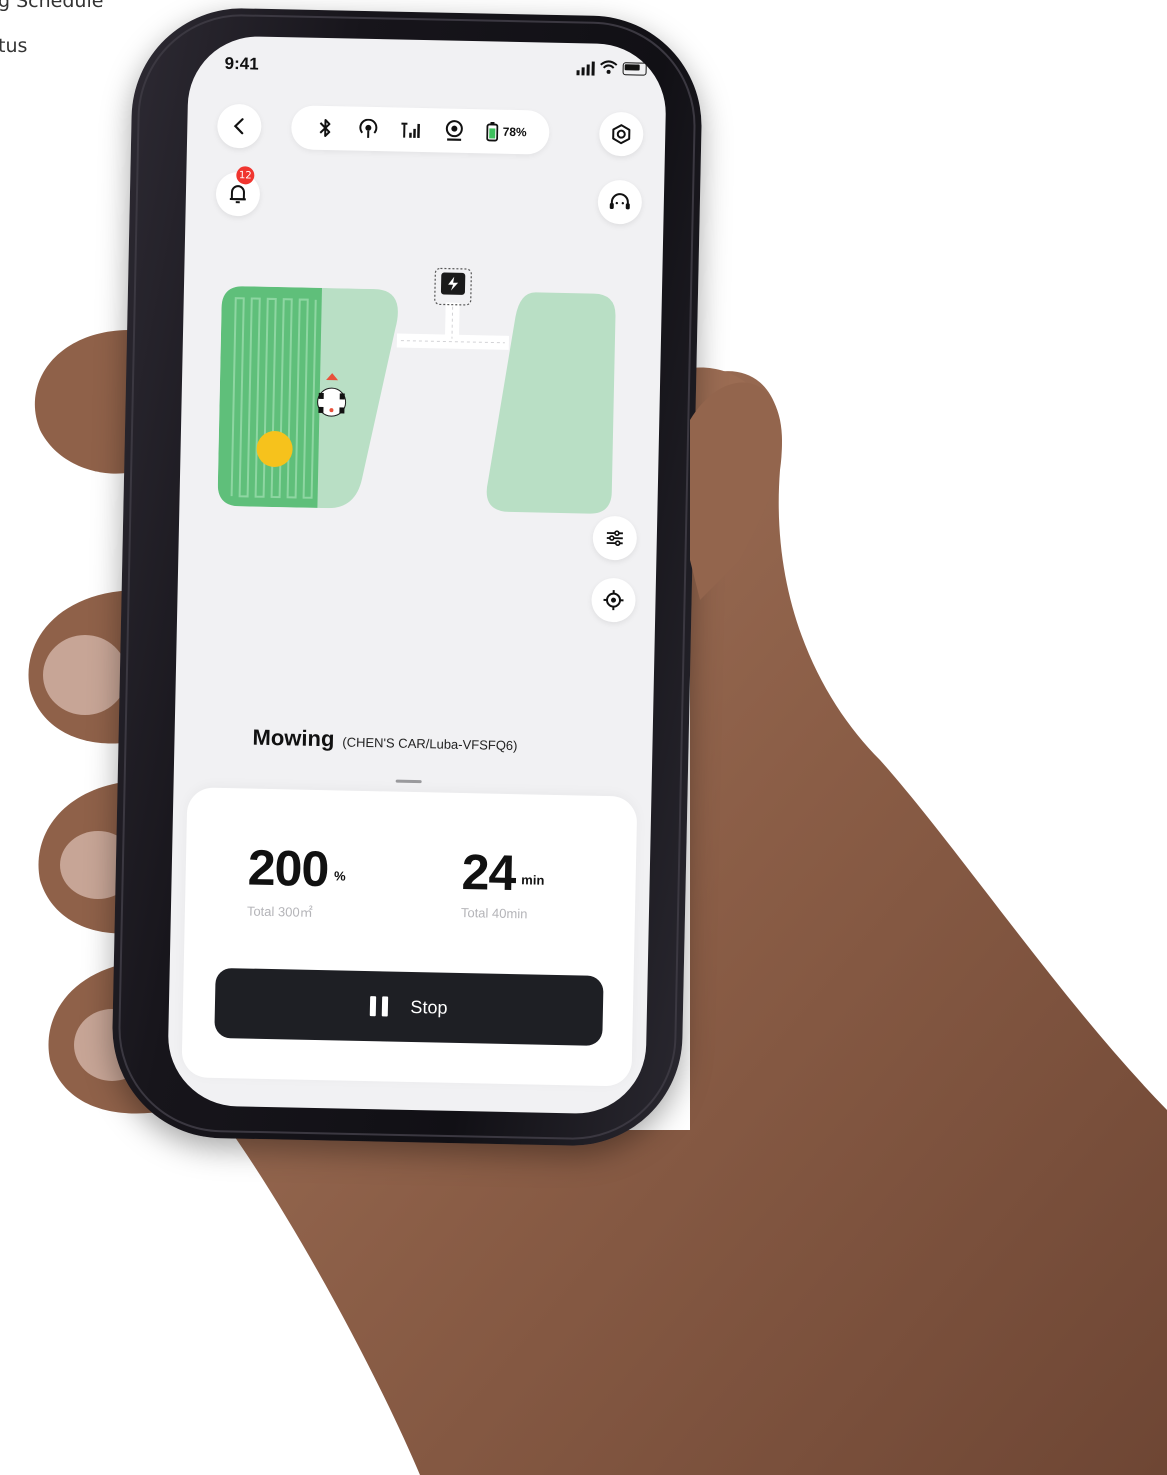  What do you see at coordinates (613, 600) in the screenshot?
I see `locate-icon` at bounding box center [613, 600].